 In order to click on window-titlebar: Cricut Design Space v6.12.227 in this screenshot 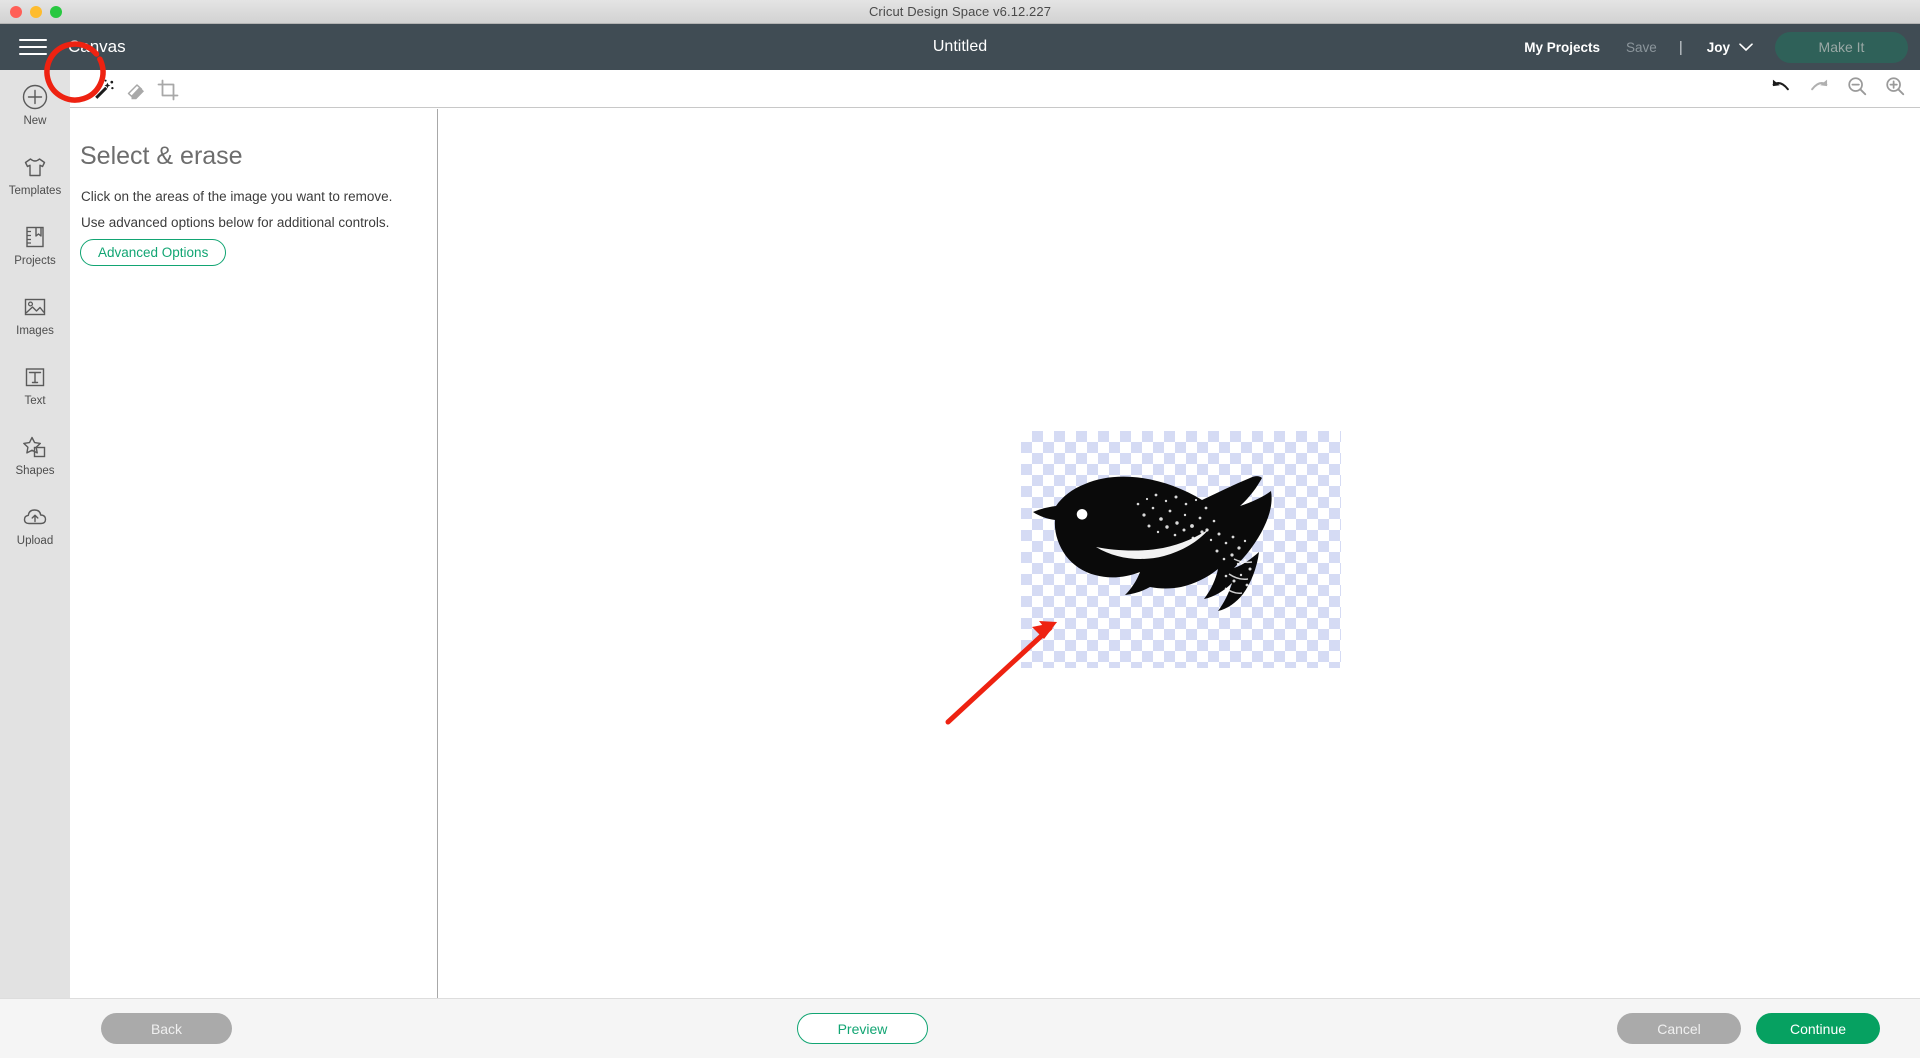, I will do `click(960, 12)`.